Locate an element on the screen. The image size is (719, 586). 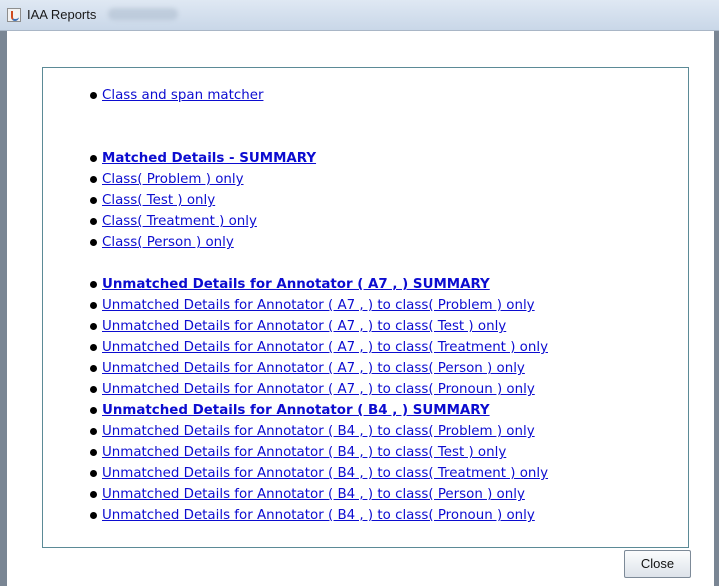
report-link: Matched Details - SUMMARY is located at coordinates (209, 158).